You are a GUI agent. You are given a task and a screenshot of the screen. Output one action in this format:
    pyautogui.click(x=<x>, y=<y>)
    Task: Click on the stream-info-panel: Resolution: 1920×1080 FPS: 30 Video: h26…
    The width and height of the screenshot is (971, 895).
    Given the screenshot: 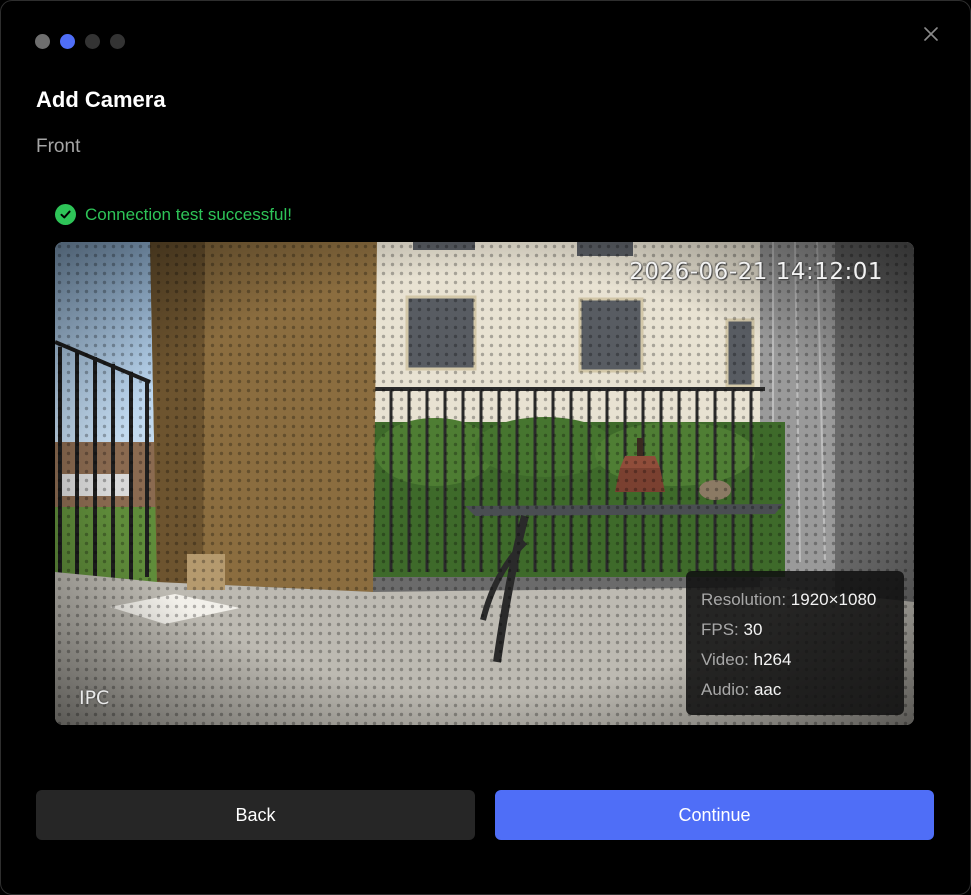 What is the action you would take?
    pyautogui.click(x=795, y=643)
    